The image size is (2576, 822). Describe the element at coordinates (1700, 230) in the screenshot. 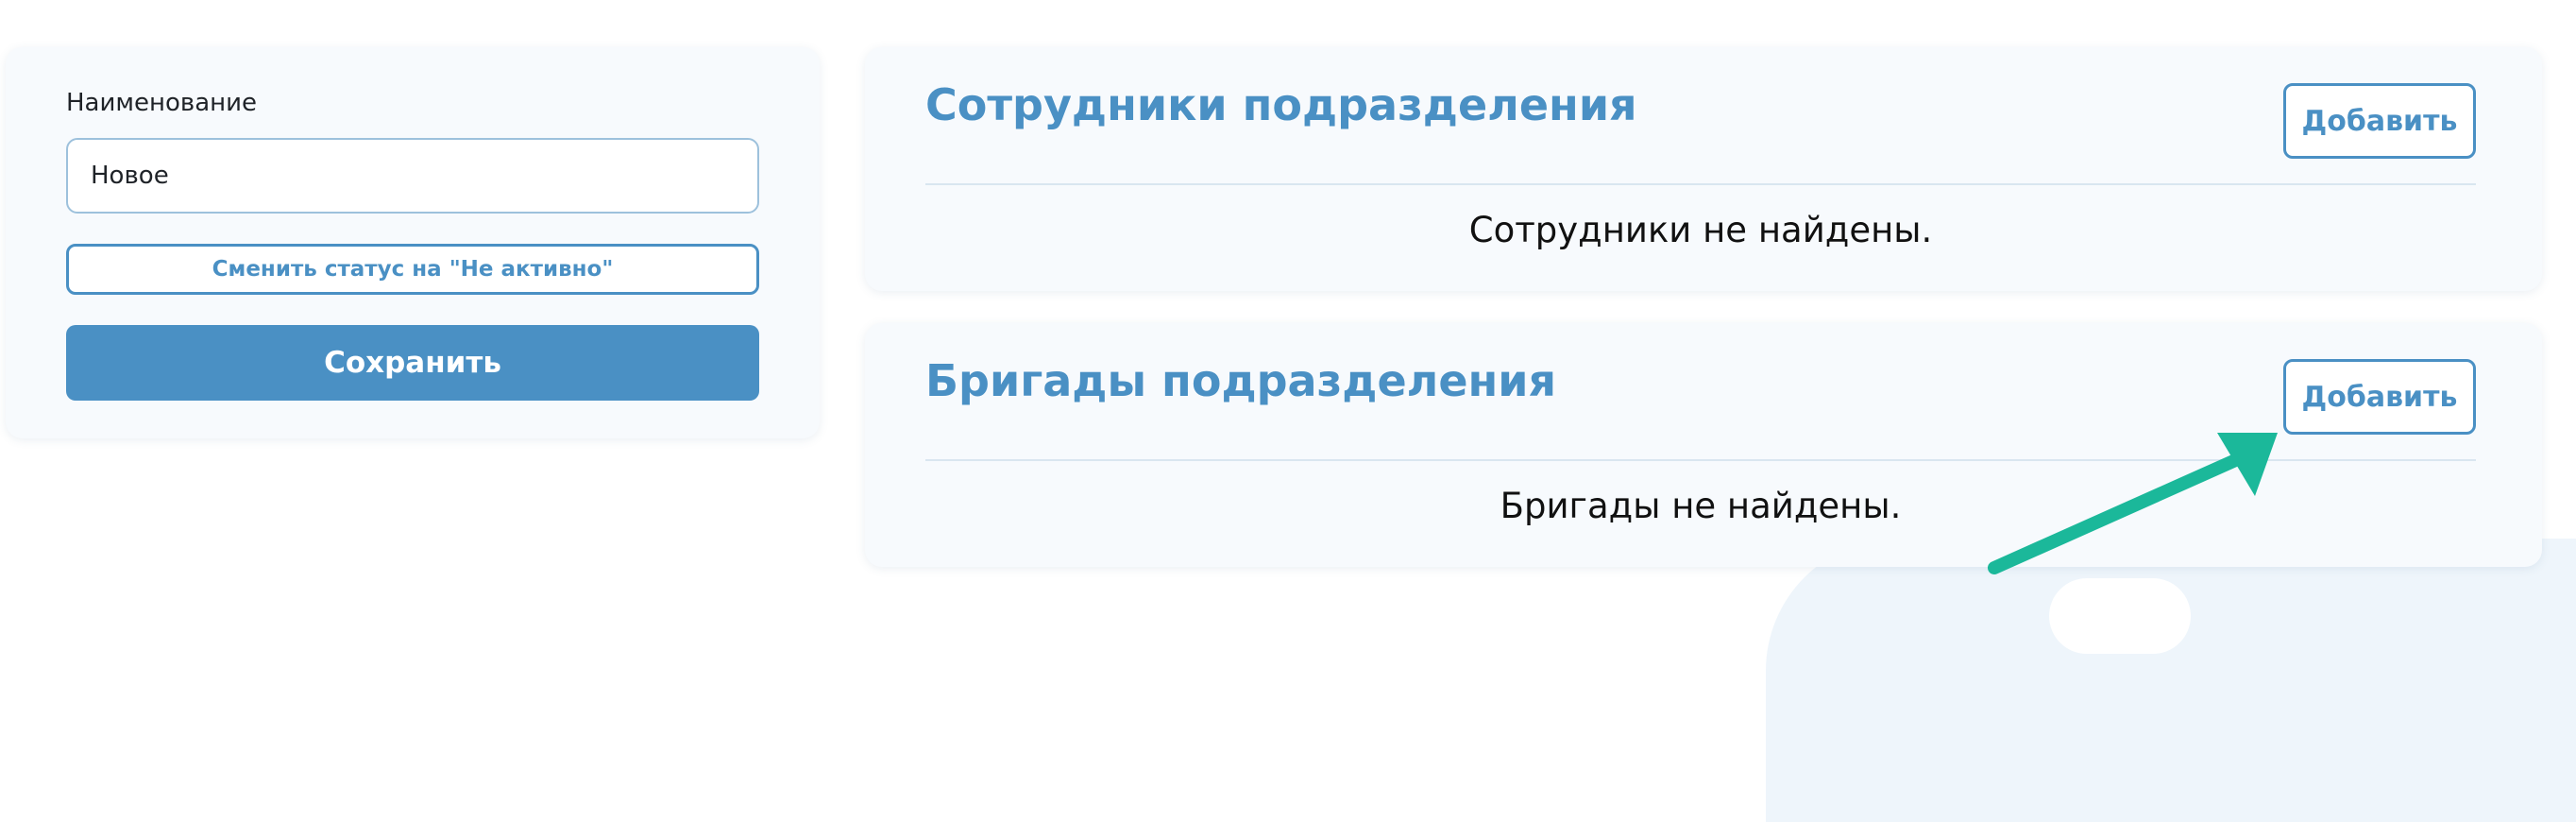

I see `employees-empty-message: Сотрудники не найдены.` at that location.